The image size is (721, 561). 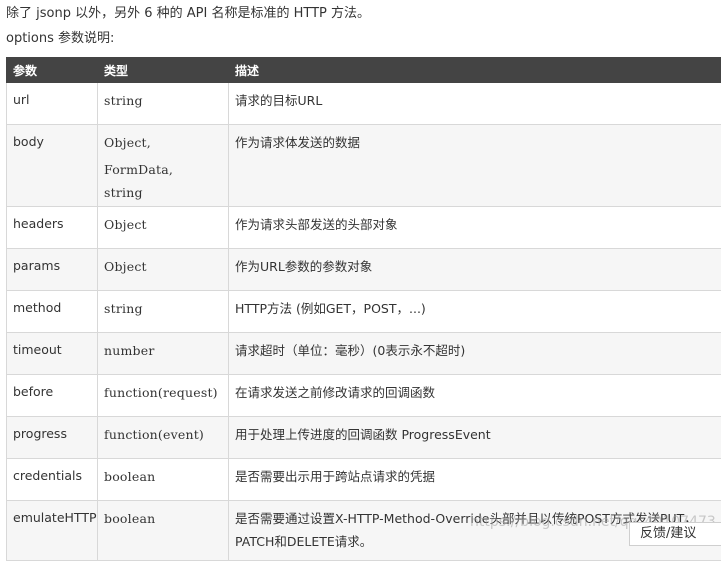 What do you see at coordinates (475, 308) in the screenshot?
I see `desc-line: HTTP方法 (例如GET，POST，...)` at bounding box center [475, 308].